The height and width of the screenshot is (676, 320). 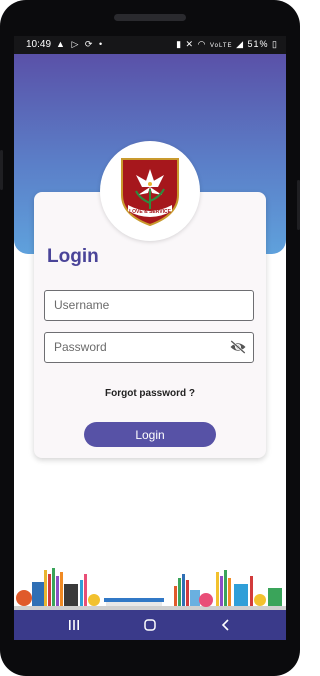 I want to click on volume-button, so click(x=1, y=170).